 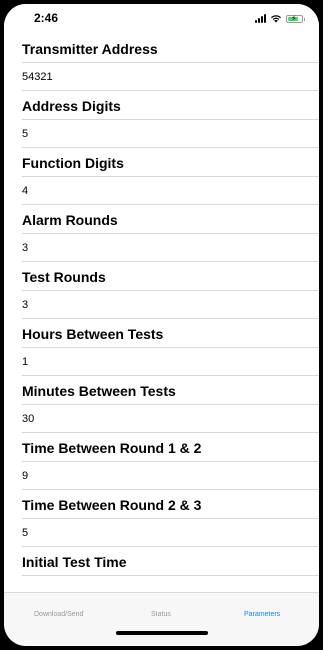 What do you see at coordinates (71, 106) in the screenshot?
I see `param-label: Address Digits` at bounding box center [71, 106].